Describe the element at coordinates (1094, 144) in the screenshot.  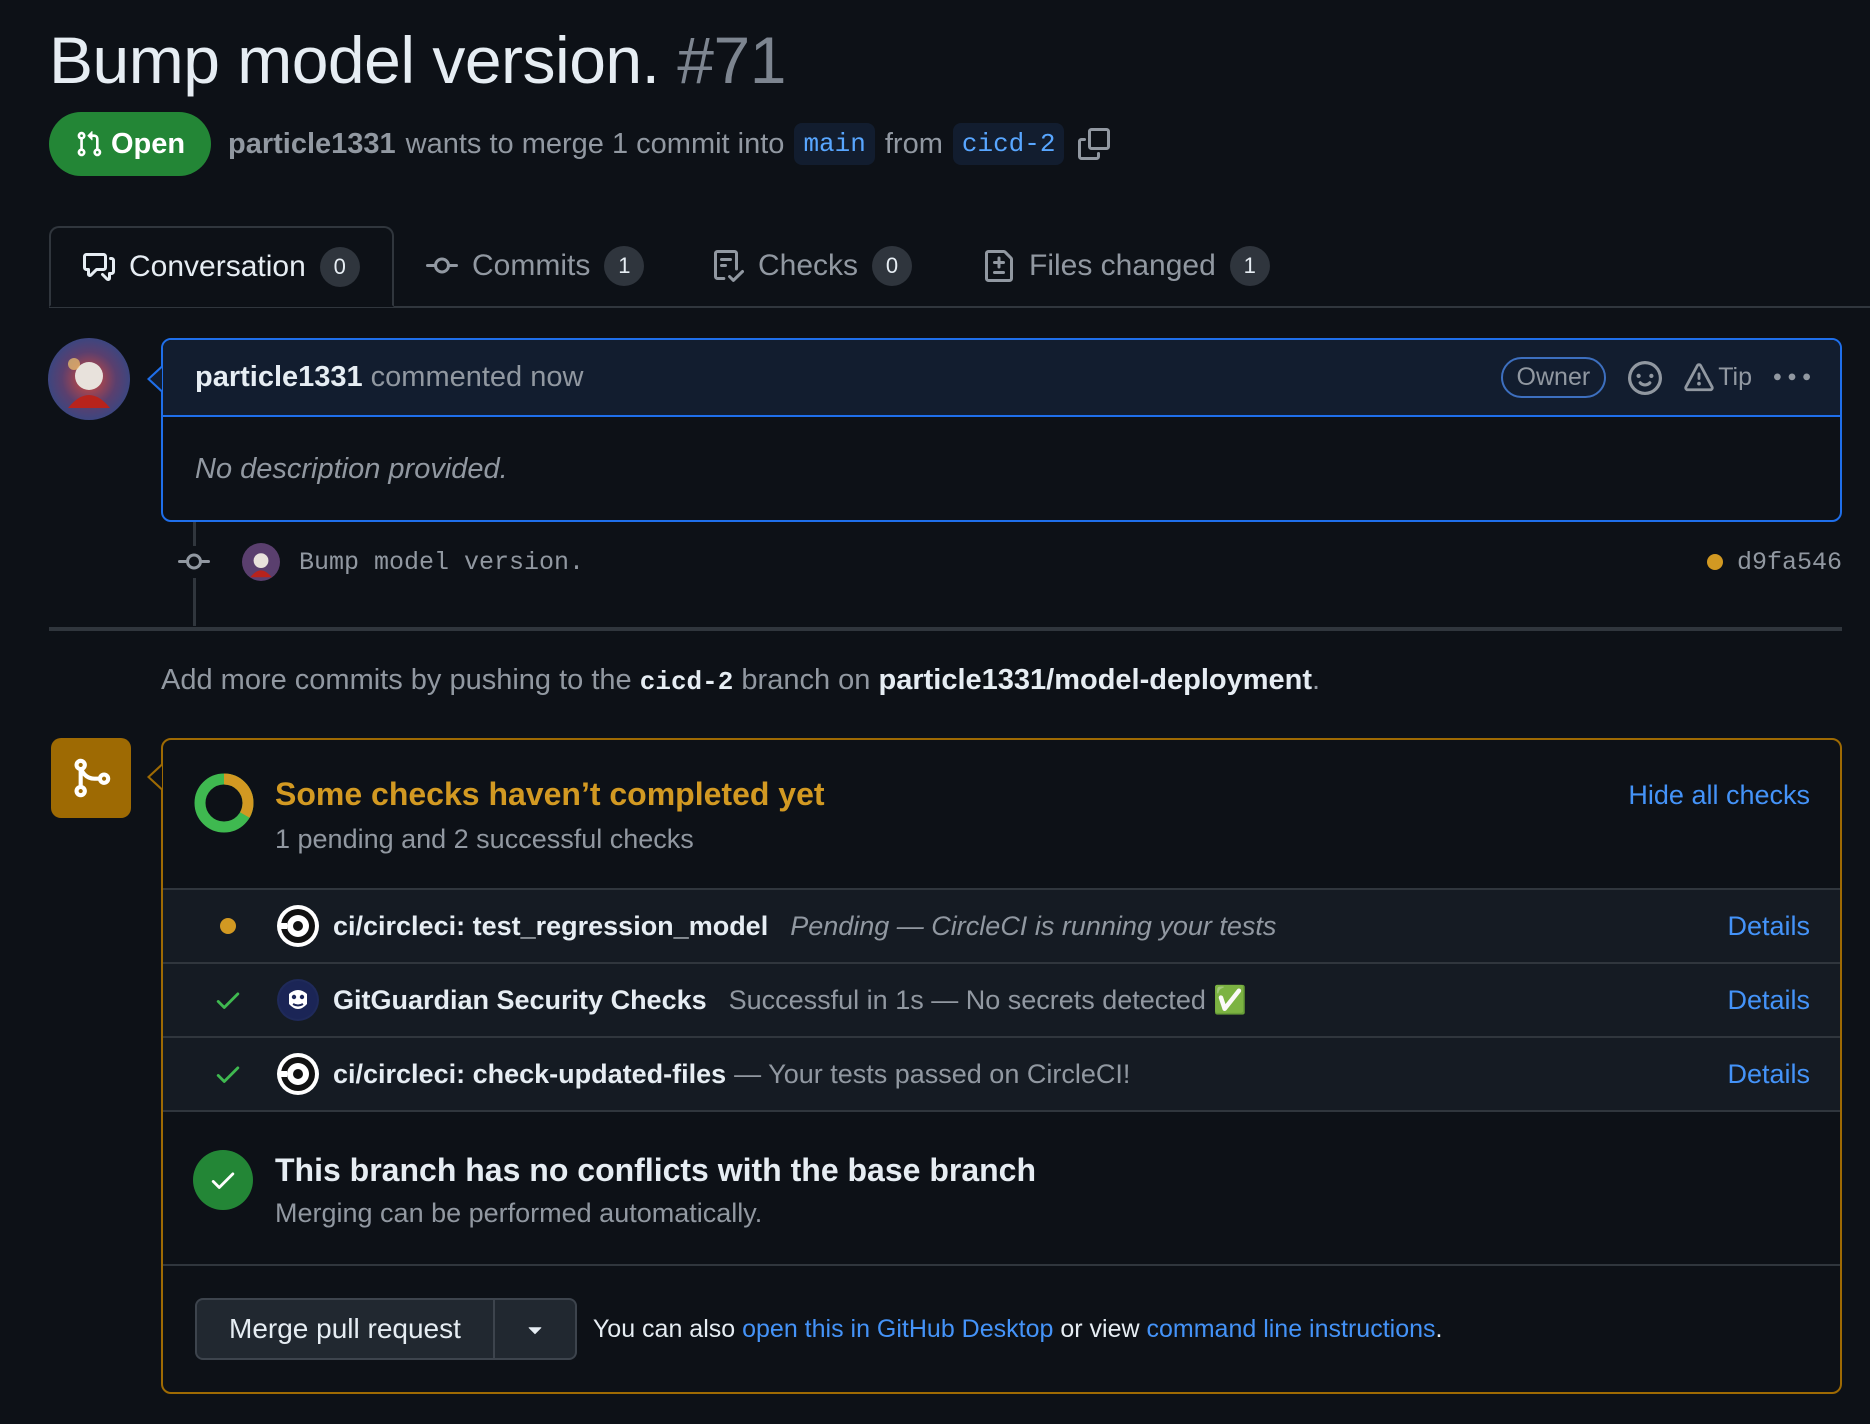
I see `copy-icon` at that location.